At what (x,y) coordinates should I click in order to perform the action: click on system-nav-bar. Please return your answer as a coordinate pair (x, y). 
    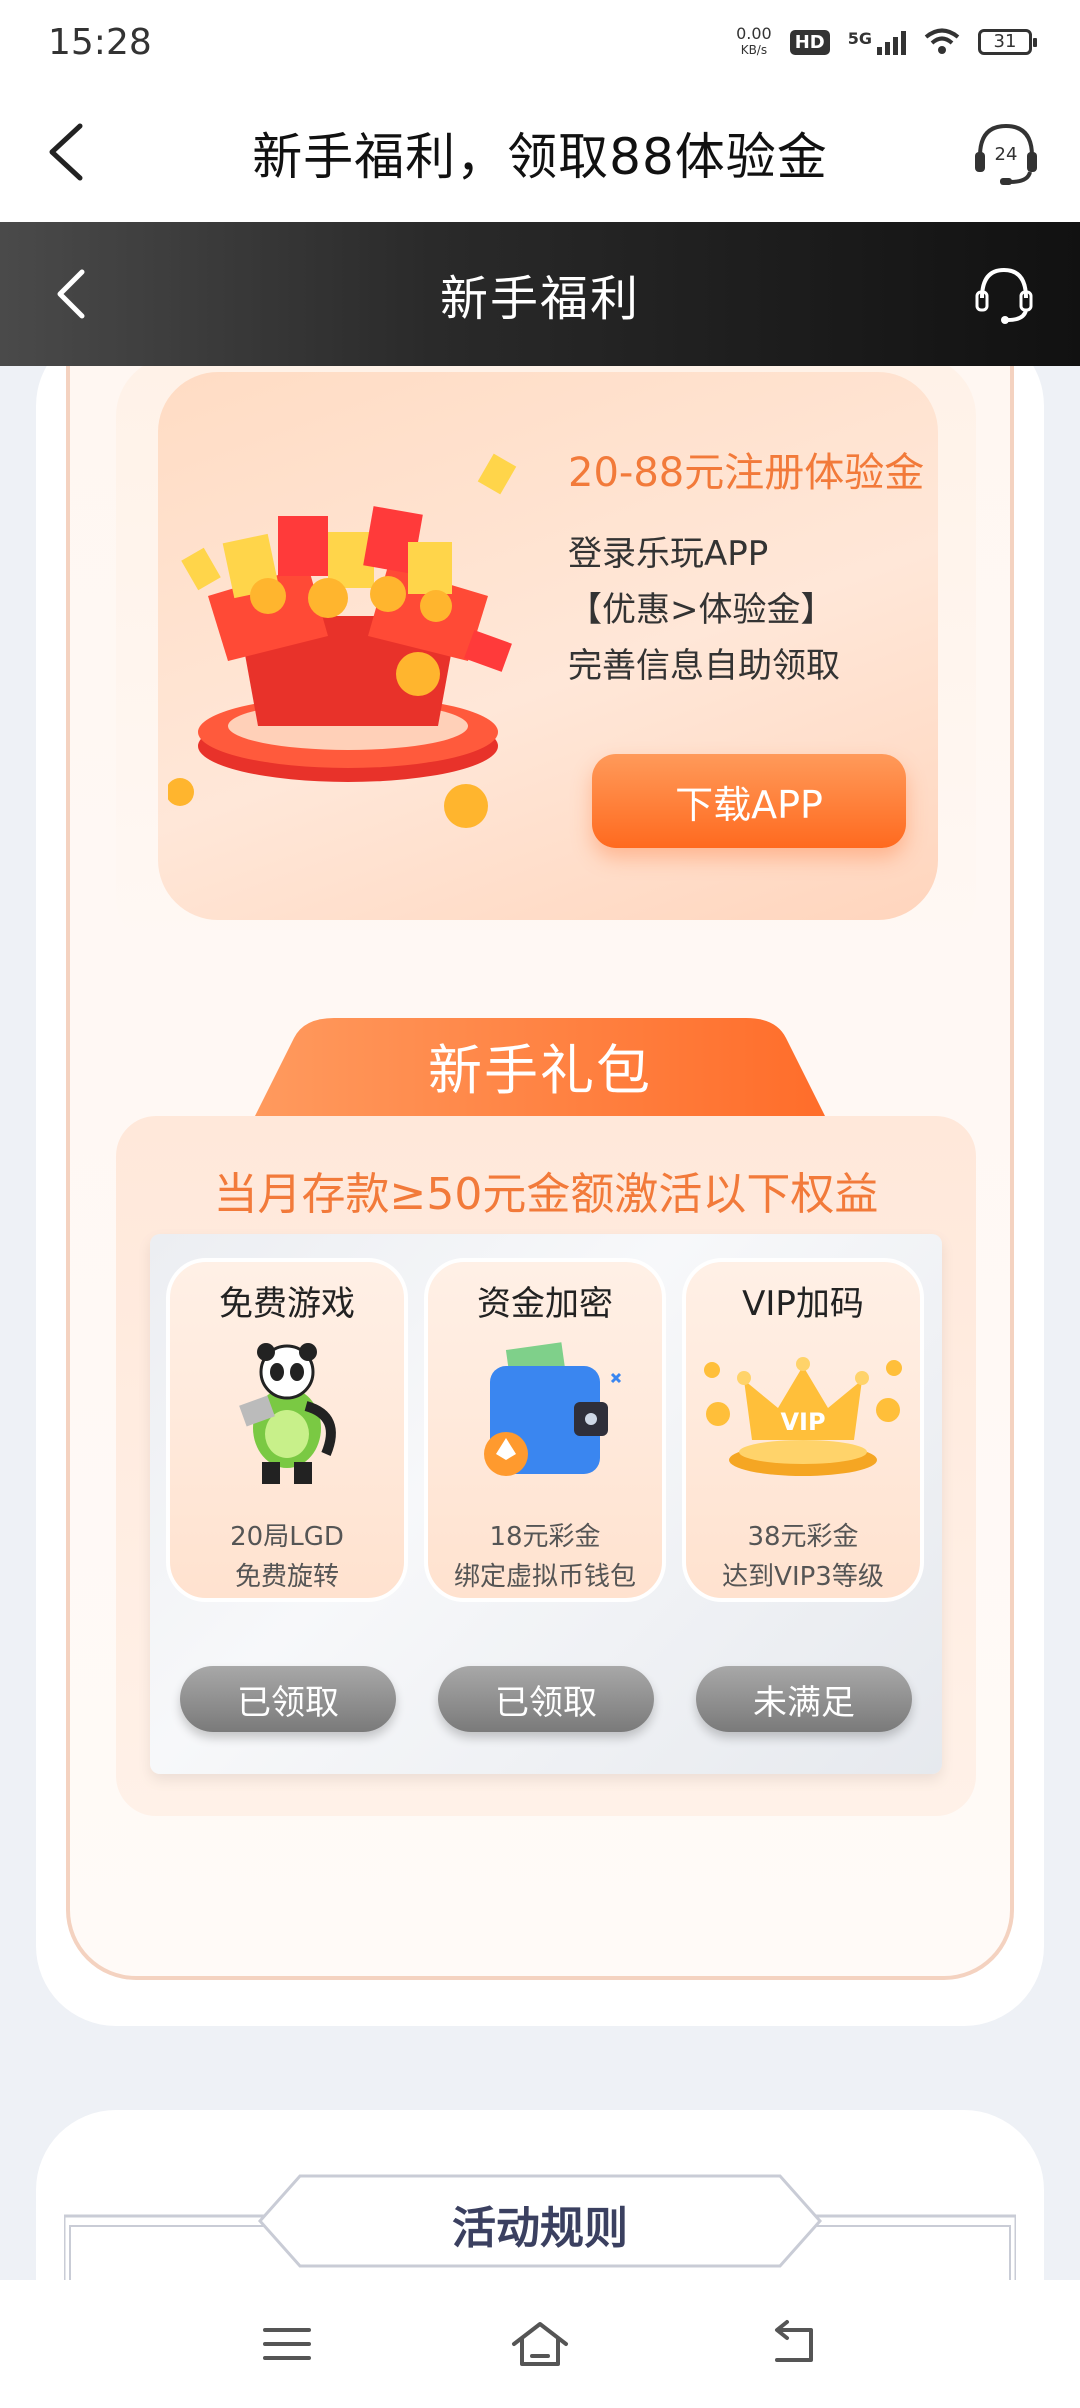
    Looking at the image, I should click on (540, 2344).